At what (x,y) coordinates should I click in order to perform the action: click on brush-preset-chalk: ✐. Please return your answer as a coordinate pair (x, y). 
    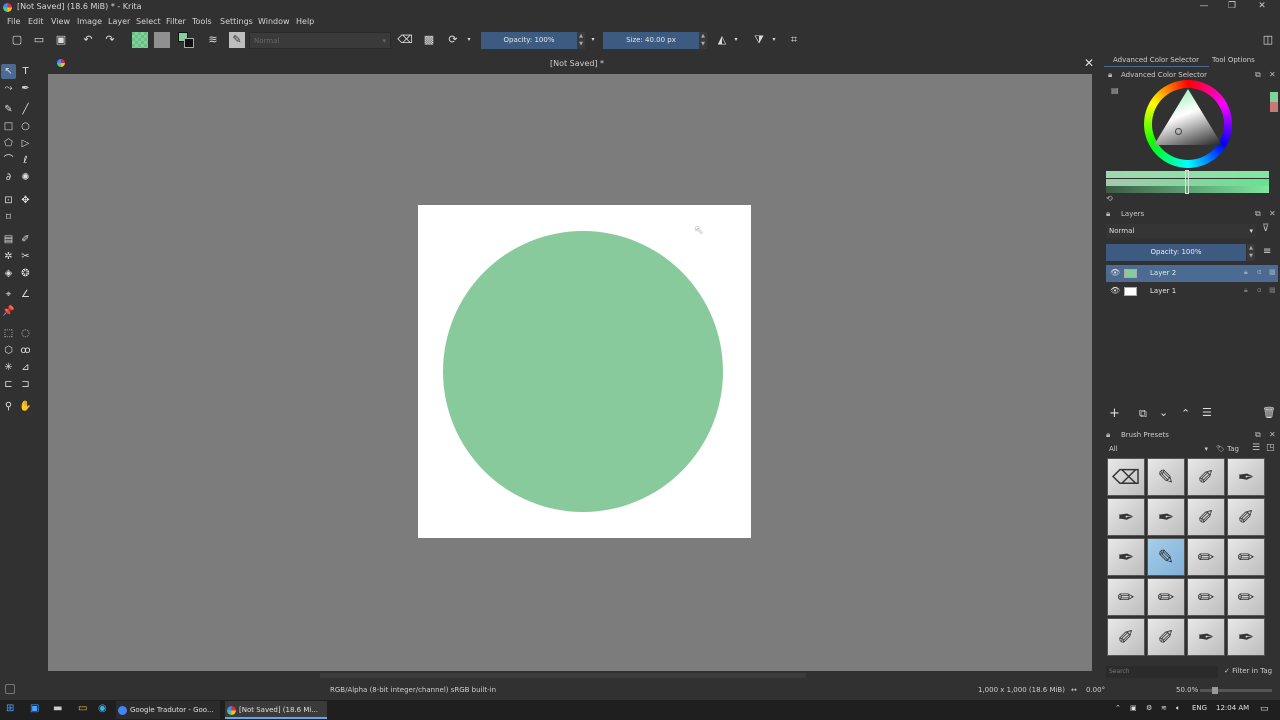
    Looking at the image, I should click on (1166, 637).